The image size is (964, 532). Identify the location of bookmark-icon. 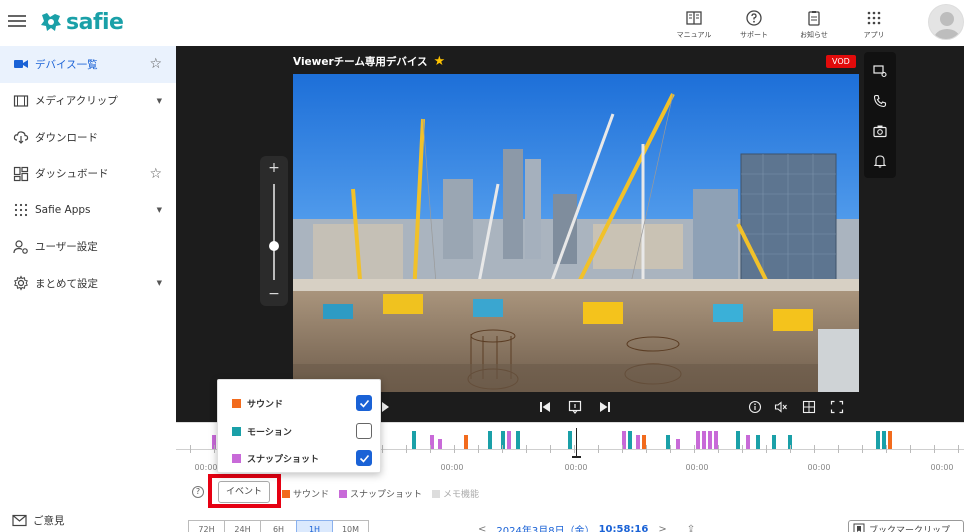
(859, 527).